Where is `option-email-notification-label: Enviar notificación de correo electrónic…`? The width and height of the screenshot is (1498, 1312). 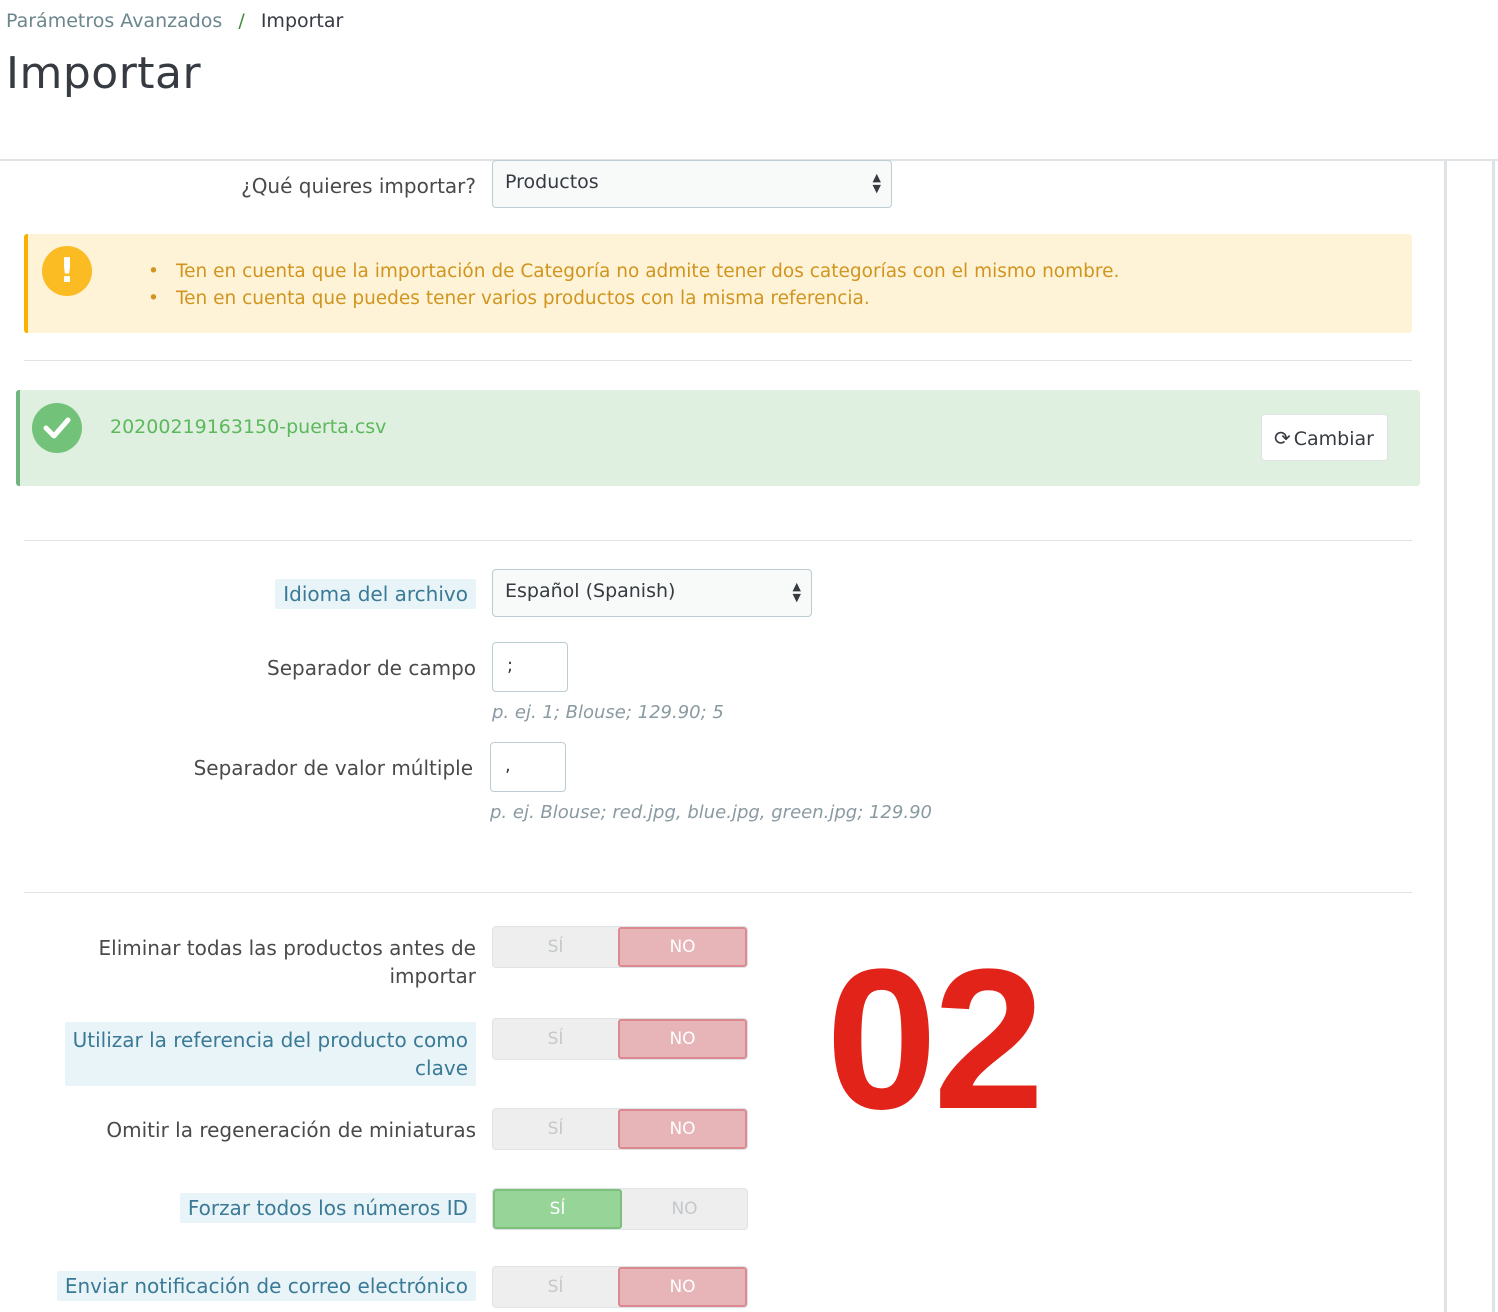
option-email-notification-label: Enviar notificación de correo electrónic… is located at coordinates (266, 1286).